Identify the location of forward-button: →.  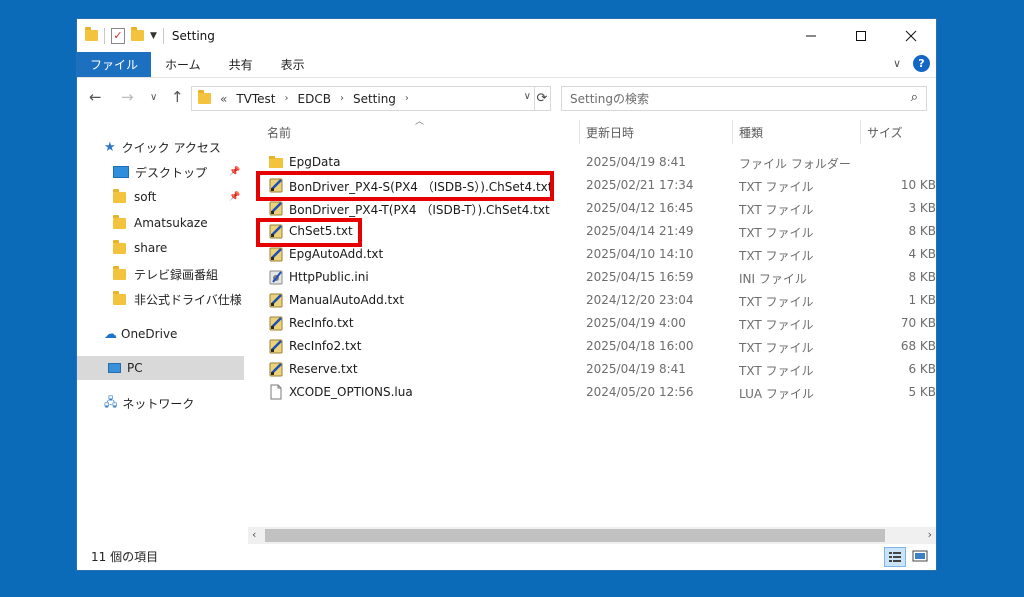
(127, 97).